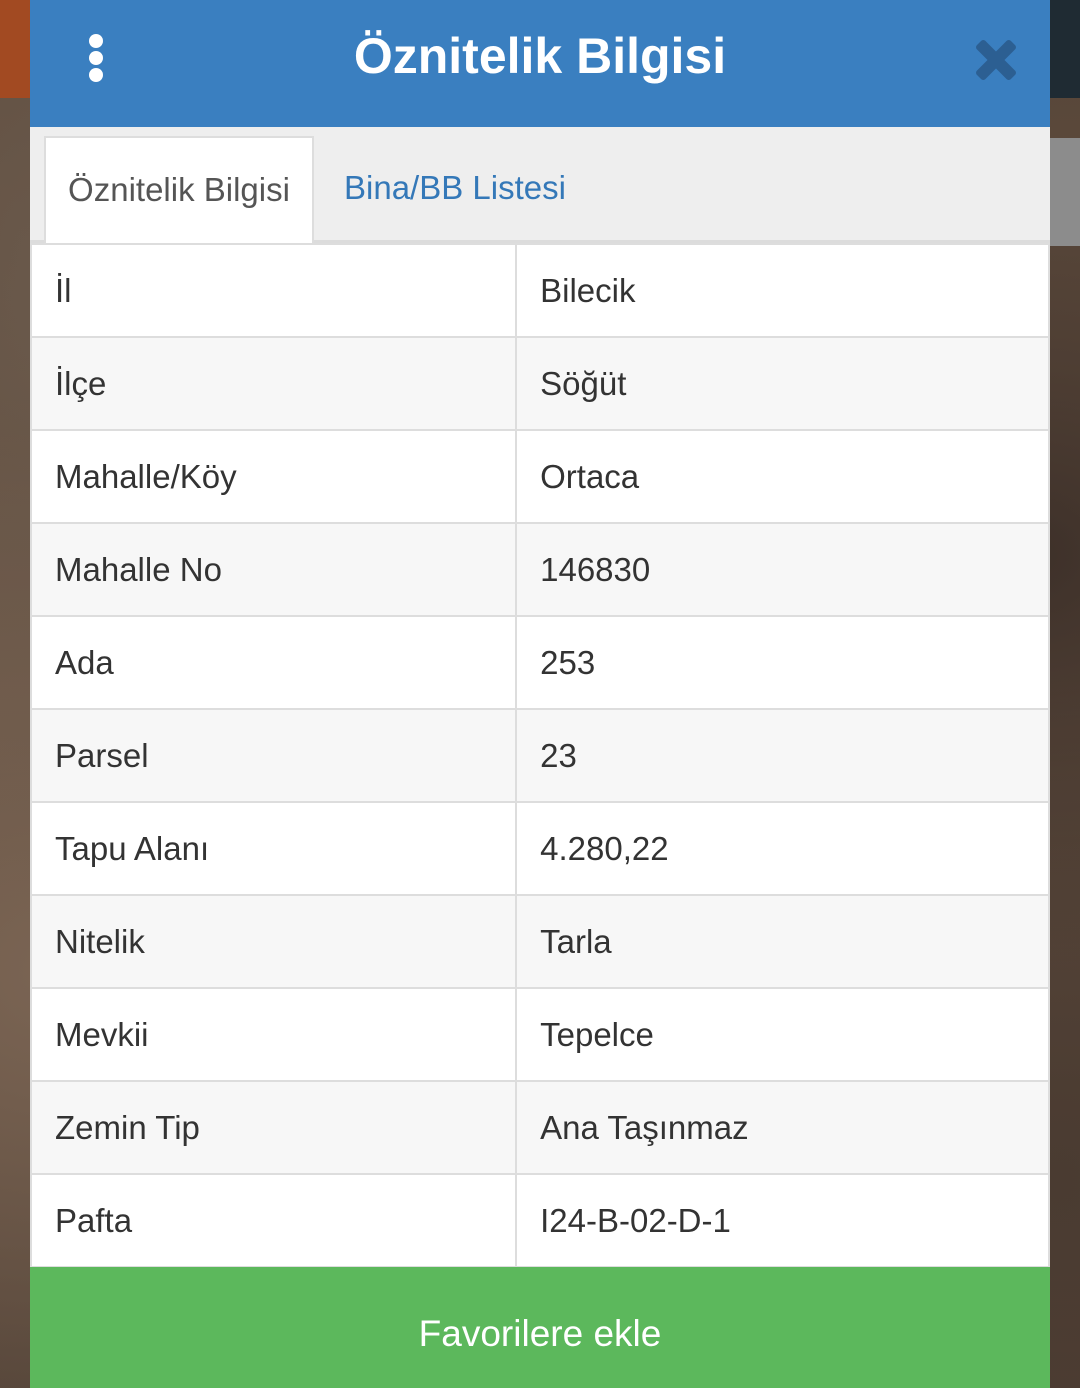  Describe the element at coordinates (540, 56) in the screenshot. I see `dialog-title: Öznitelik Bilgisi` at that location.